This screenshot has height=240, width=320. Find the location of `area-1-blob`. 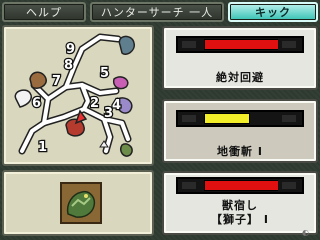

area-1-blob is located at coordinates (126, 150).